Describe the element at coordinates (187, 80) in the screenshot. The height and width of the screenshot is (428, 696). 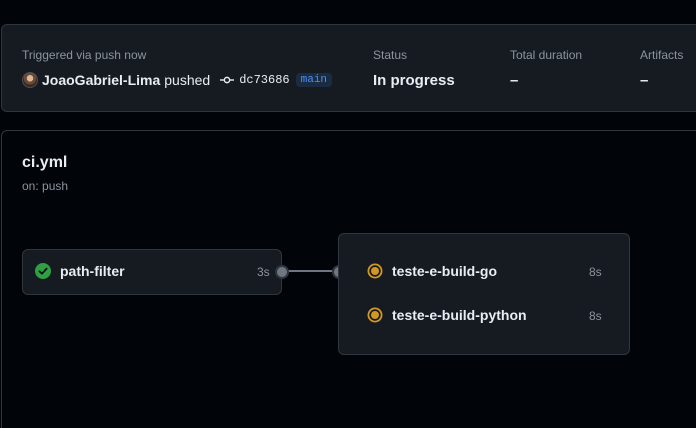
I see `action-text: pushed` at that location.